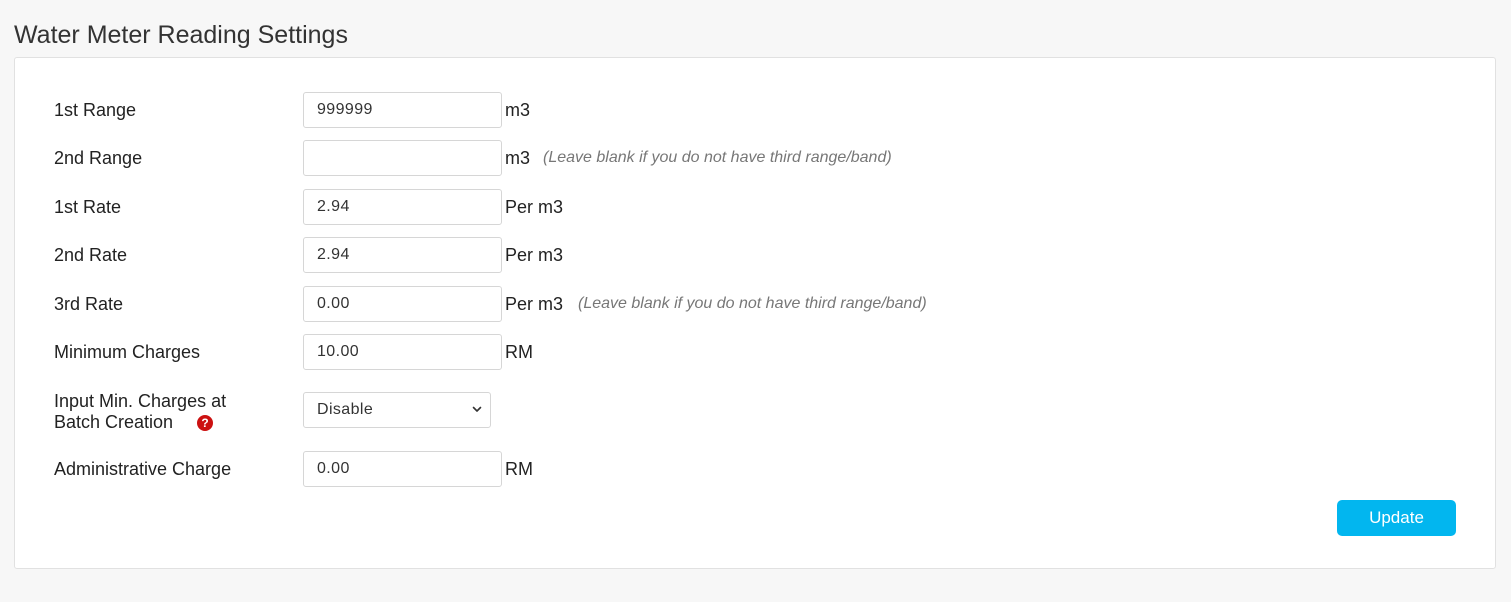  I want to click on range2-unit: m3, so click(518, 158).